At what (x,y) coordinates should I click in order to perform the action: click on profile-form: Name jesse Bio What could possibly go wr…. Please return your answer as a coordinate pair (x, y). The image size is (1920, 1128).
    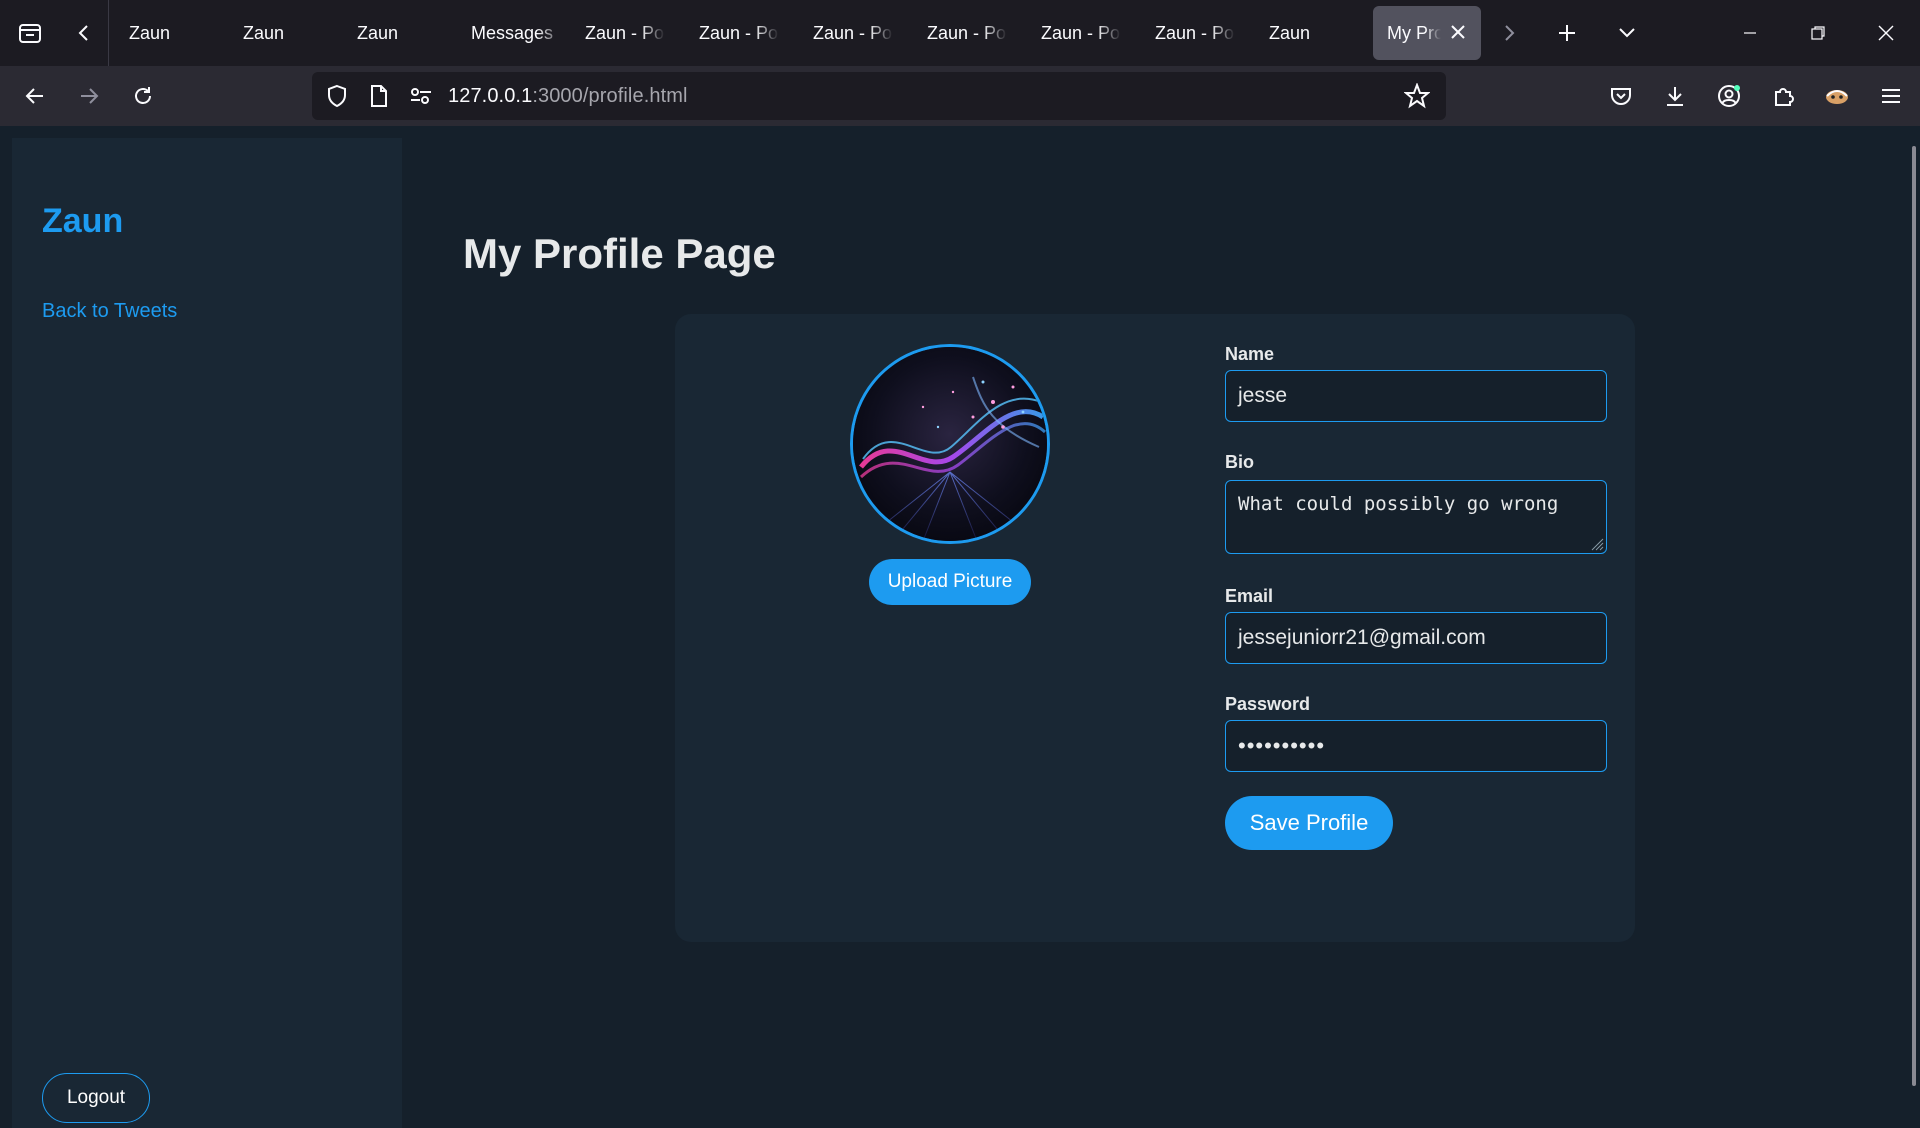
    Looking at the image, I should click on (1416, 597).